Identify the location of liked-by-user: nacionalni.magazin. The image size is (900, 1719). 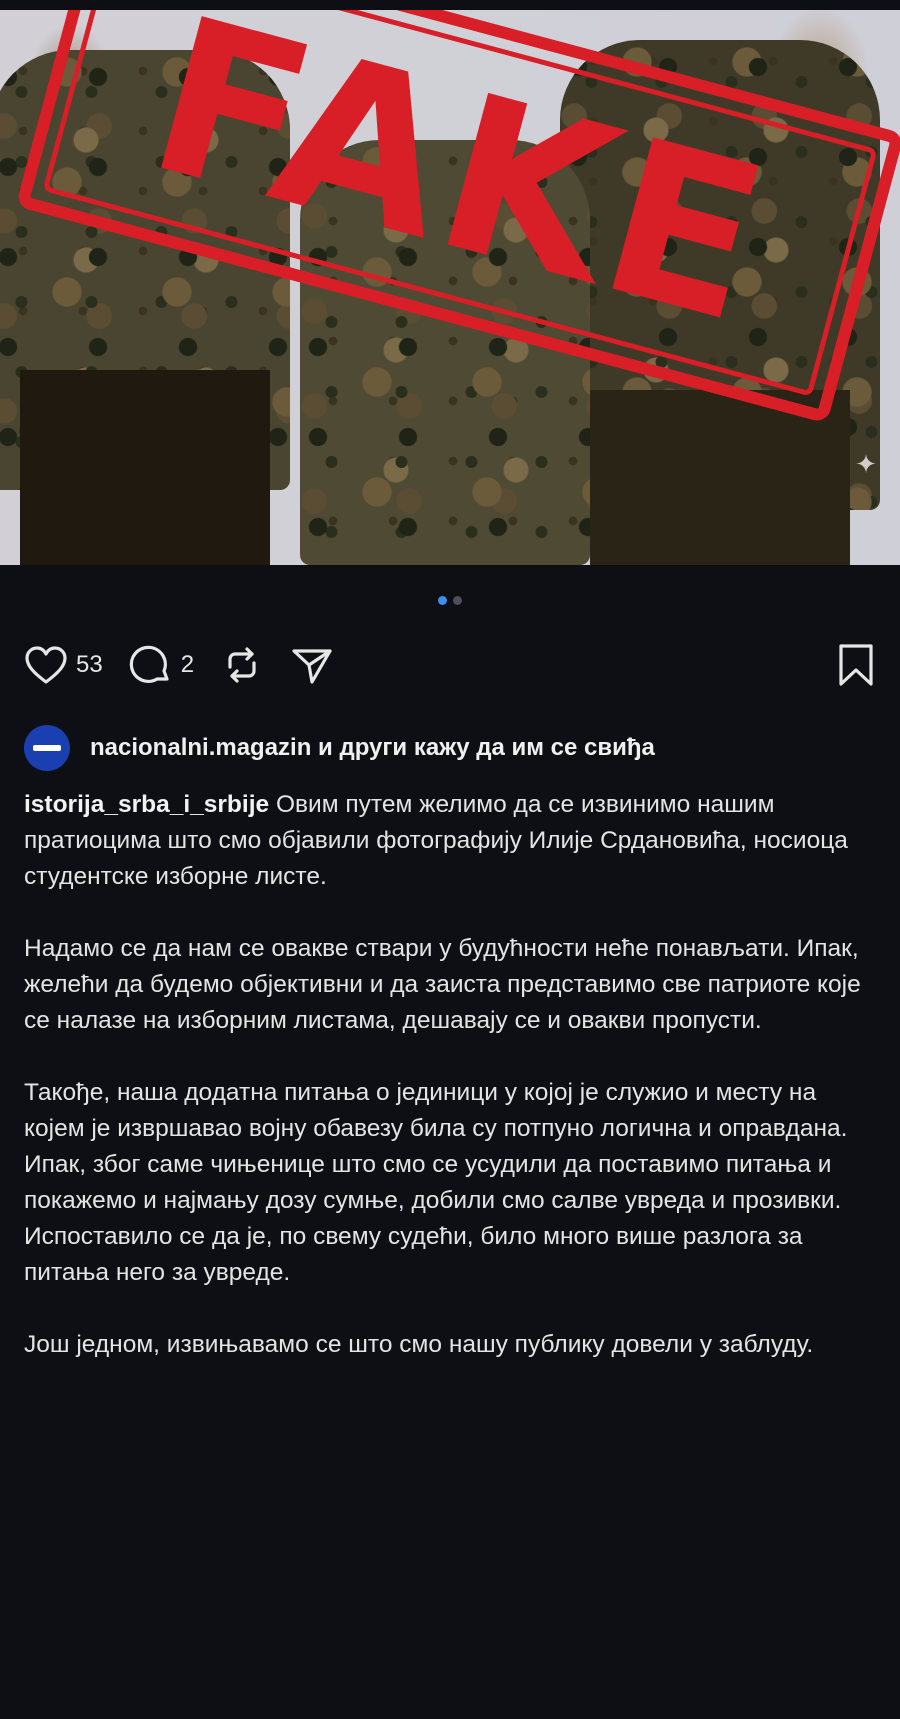
(200, 747).